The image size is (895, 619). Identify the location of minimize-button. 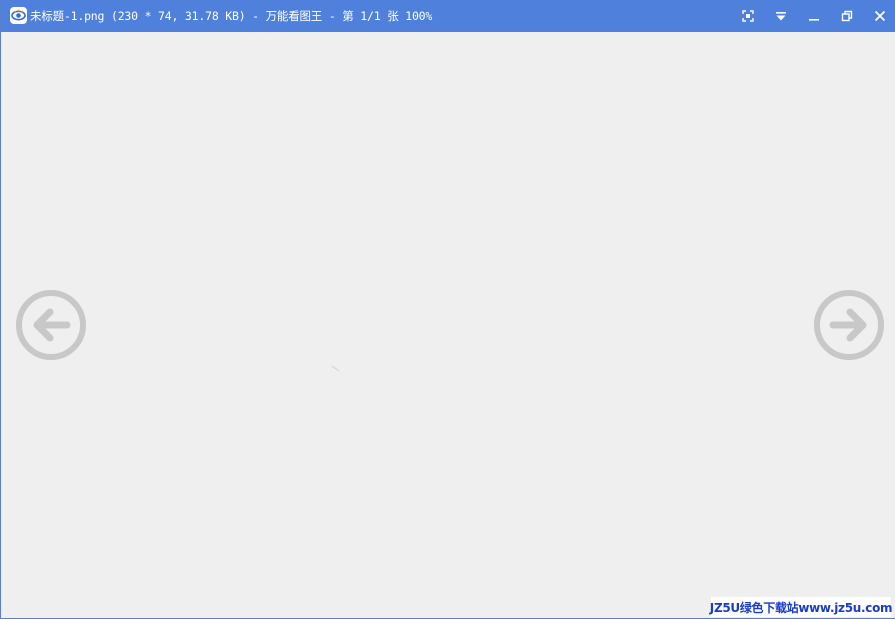
(813, 16).